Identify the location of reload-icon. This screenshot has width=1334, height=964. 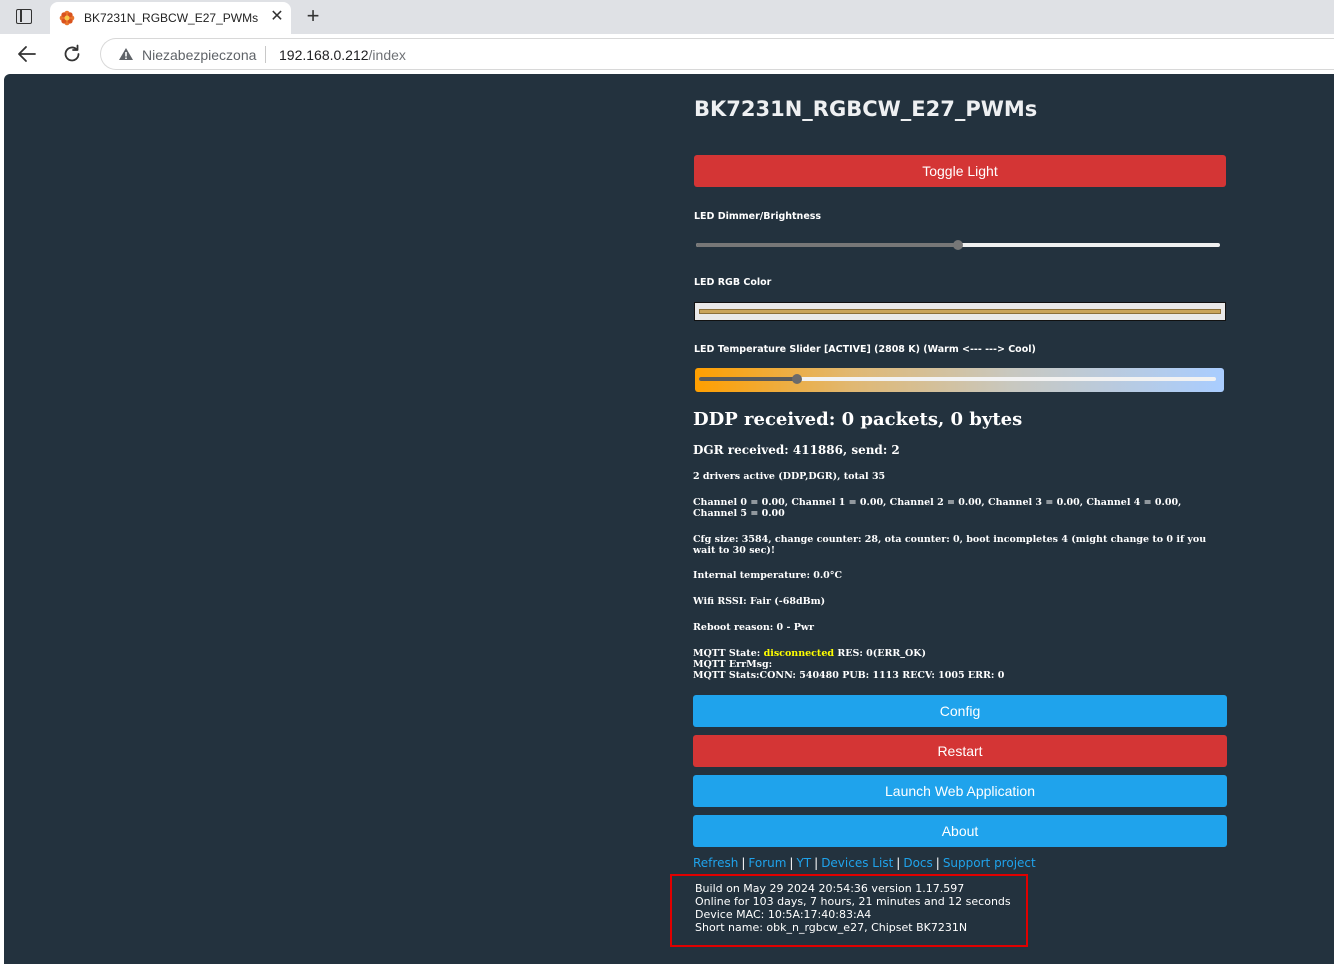
(72, 54).